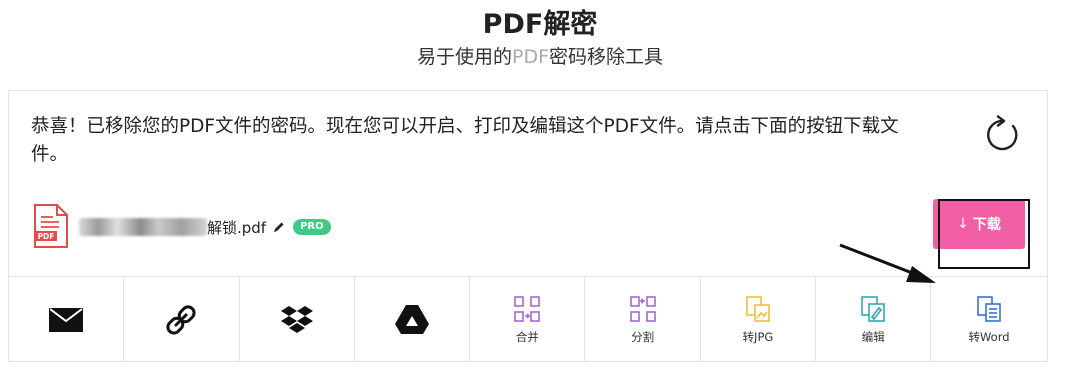 This screenshot has width=1080, height=388. What do you see at coordinates (1003, 135) in the screenshot?
I see `refresh-icon` at bounding box center [1003, 135].